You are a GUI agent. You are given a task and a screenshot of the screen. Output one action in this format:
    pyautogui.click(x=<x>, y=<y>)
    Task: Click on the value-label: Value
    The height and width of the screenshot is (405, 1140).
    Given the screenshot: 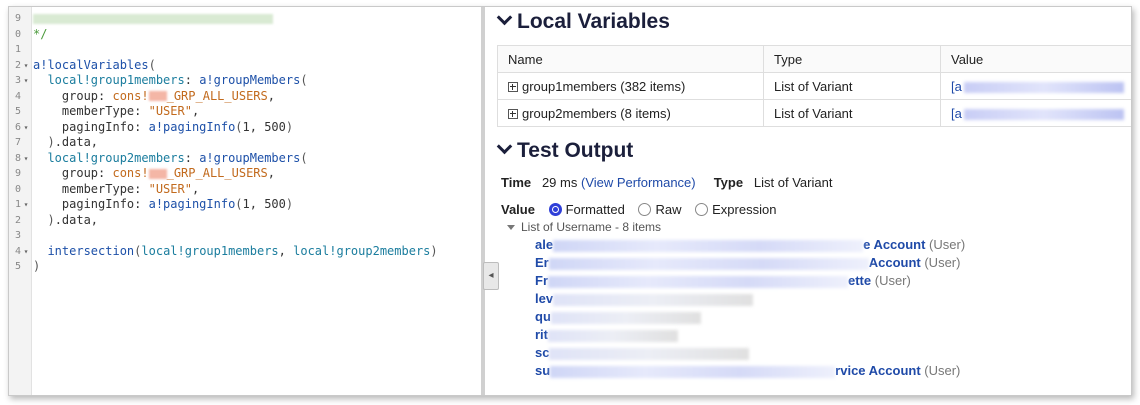 What is the action you would take?
    pyautogui.click(x=518, y=209)
    